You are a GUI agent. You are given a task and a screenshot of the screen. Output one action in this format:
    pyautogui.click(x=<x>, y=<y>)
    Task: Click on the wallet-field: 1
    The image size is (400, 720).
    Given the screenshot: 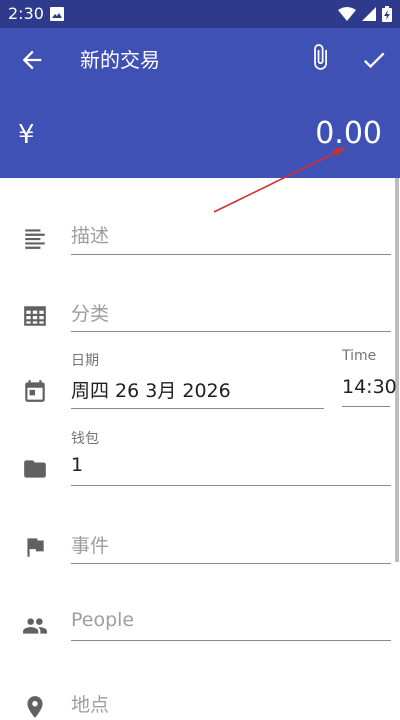 What is the action you would take?
    pyautogui.click(x=77, y=465)
    